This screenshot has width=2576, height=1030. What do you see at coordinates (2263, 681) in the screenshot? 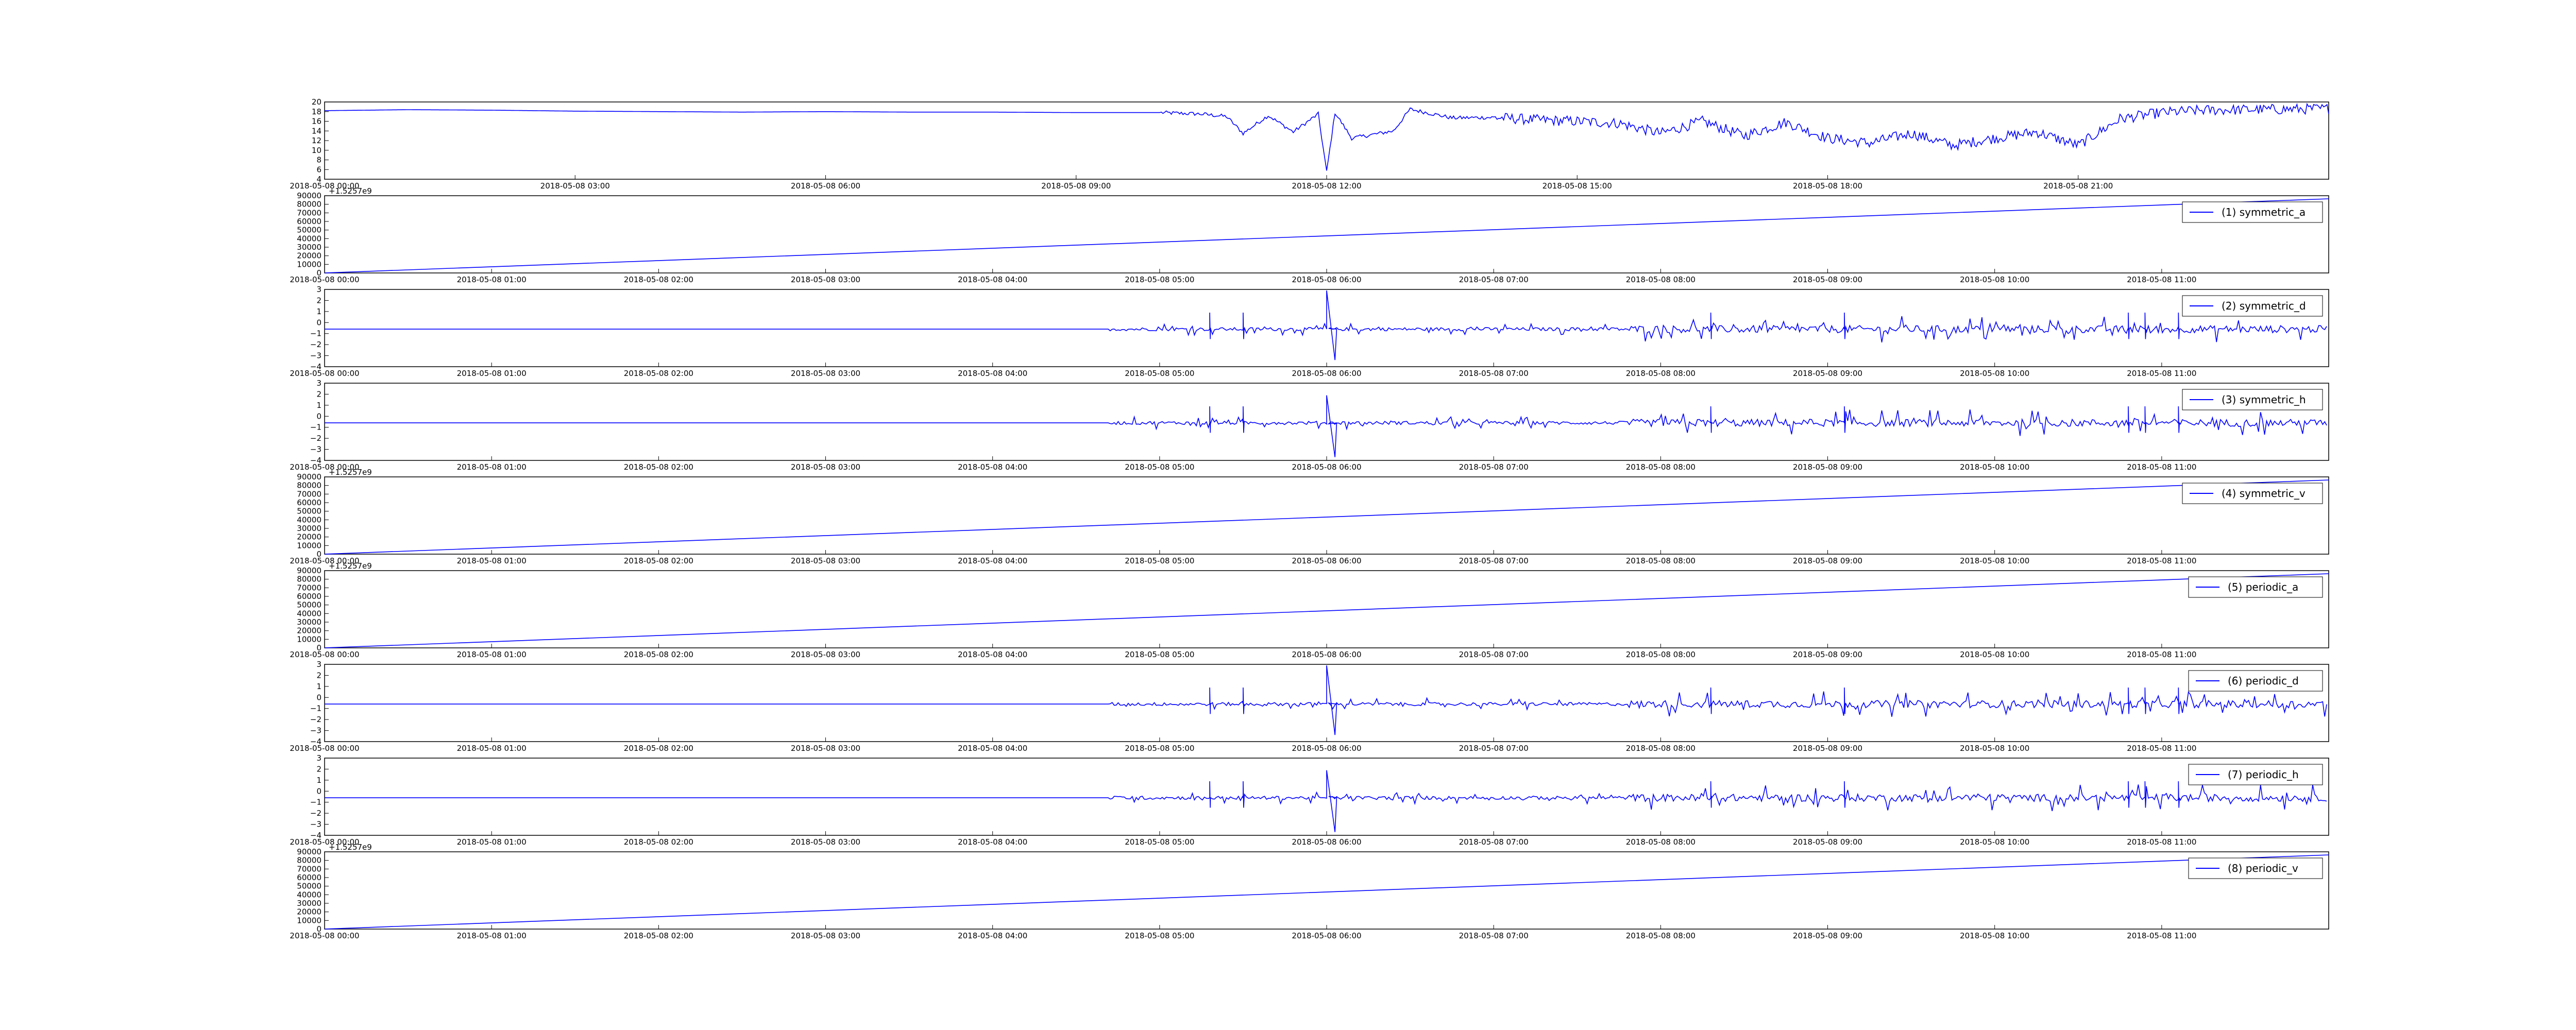
I see `legend-label: (6) periodic_d` at bounding box center [2263, 681].